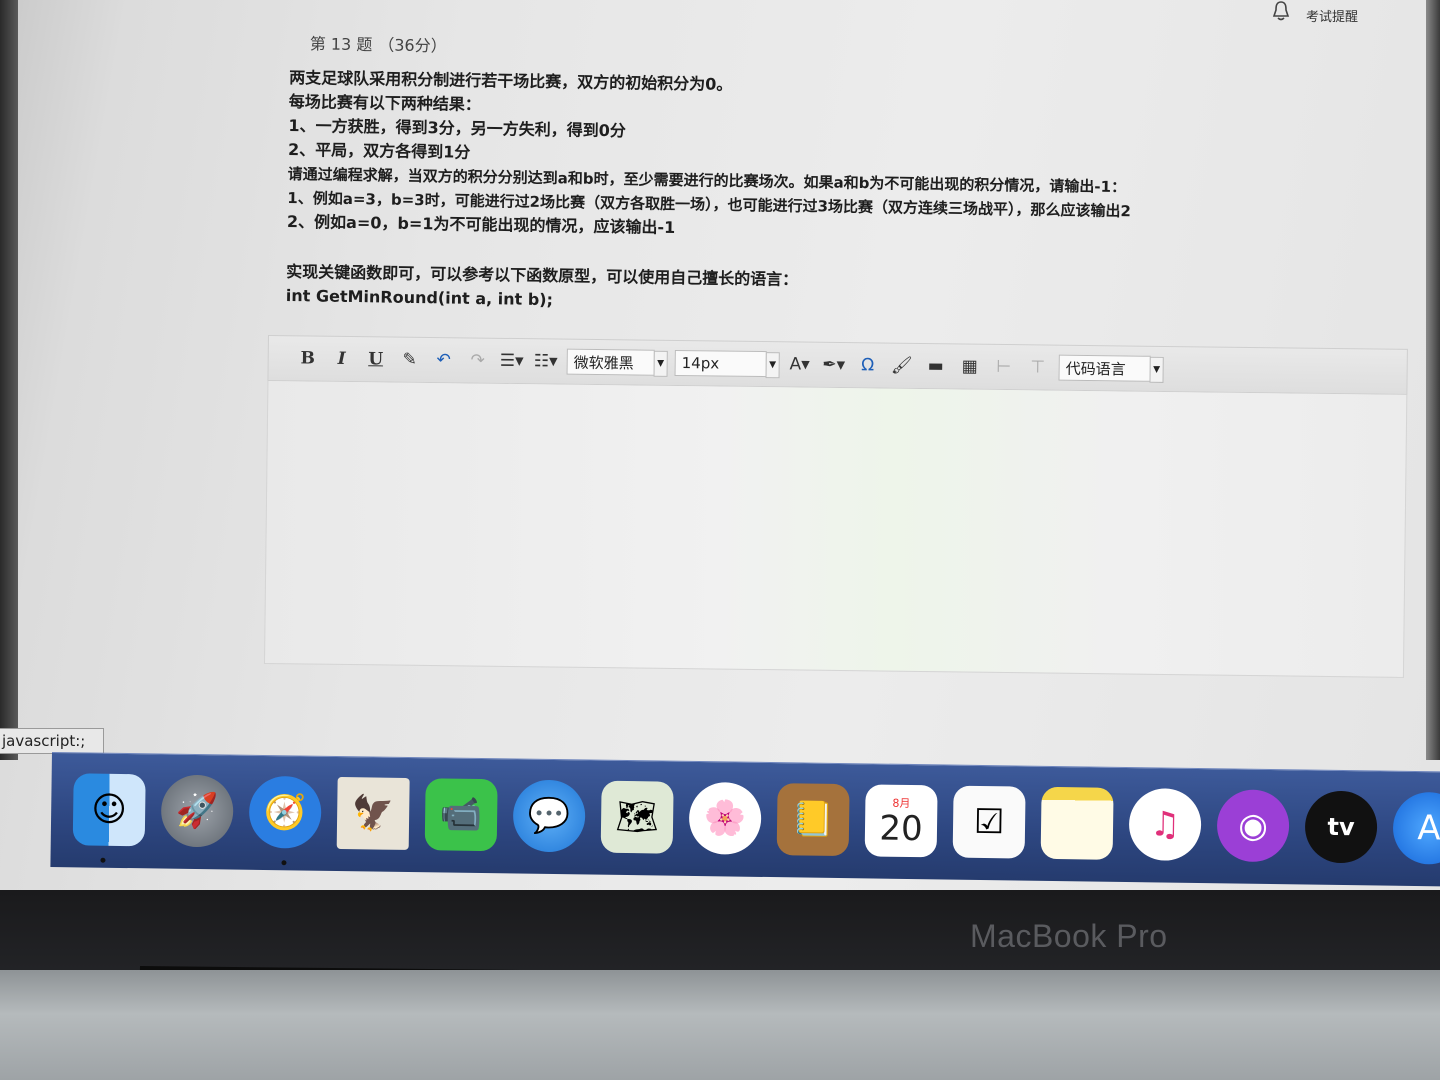  Describe the element at coordinates (373, 813) in the screenshot. I see `mail-icon: 🦅` at that location.